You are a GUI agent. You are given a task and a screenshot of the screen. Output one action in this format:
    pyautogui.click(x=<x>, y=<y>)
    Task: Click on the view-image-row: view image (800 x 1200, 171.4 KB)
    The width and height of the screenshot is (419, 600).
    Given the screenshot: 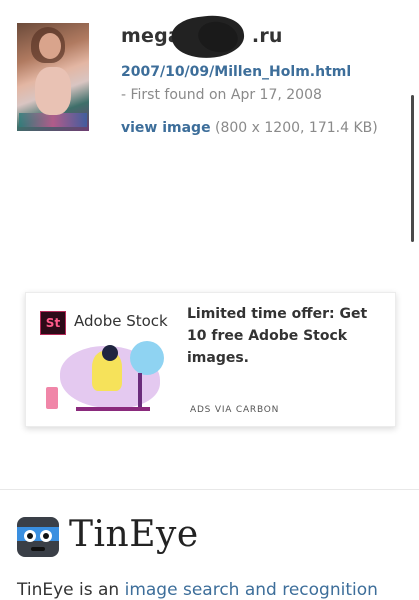 What is the action you would take?
    pyautogui.click(x=249, y=128)
    